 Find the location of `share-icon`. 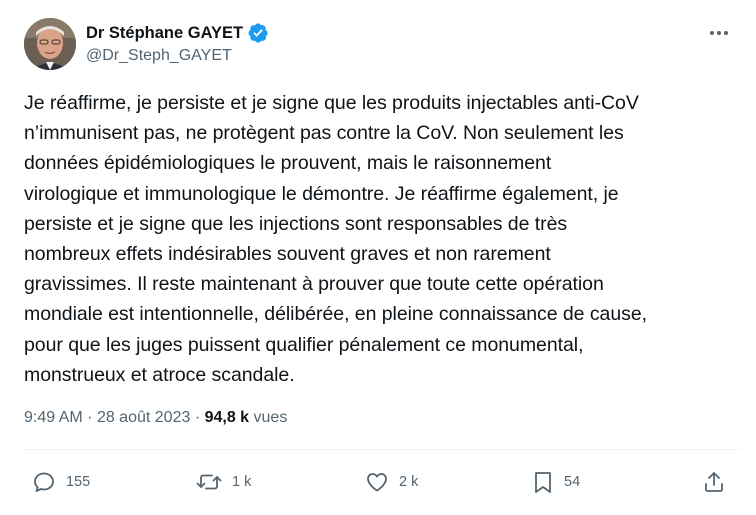

share-icon is located at coordinates (714, 482).